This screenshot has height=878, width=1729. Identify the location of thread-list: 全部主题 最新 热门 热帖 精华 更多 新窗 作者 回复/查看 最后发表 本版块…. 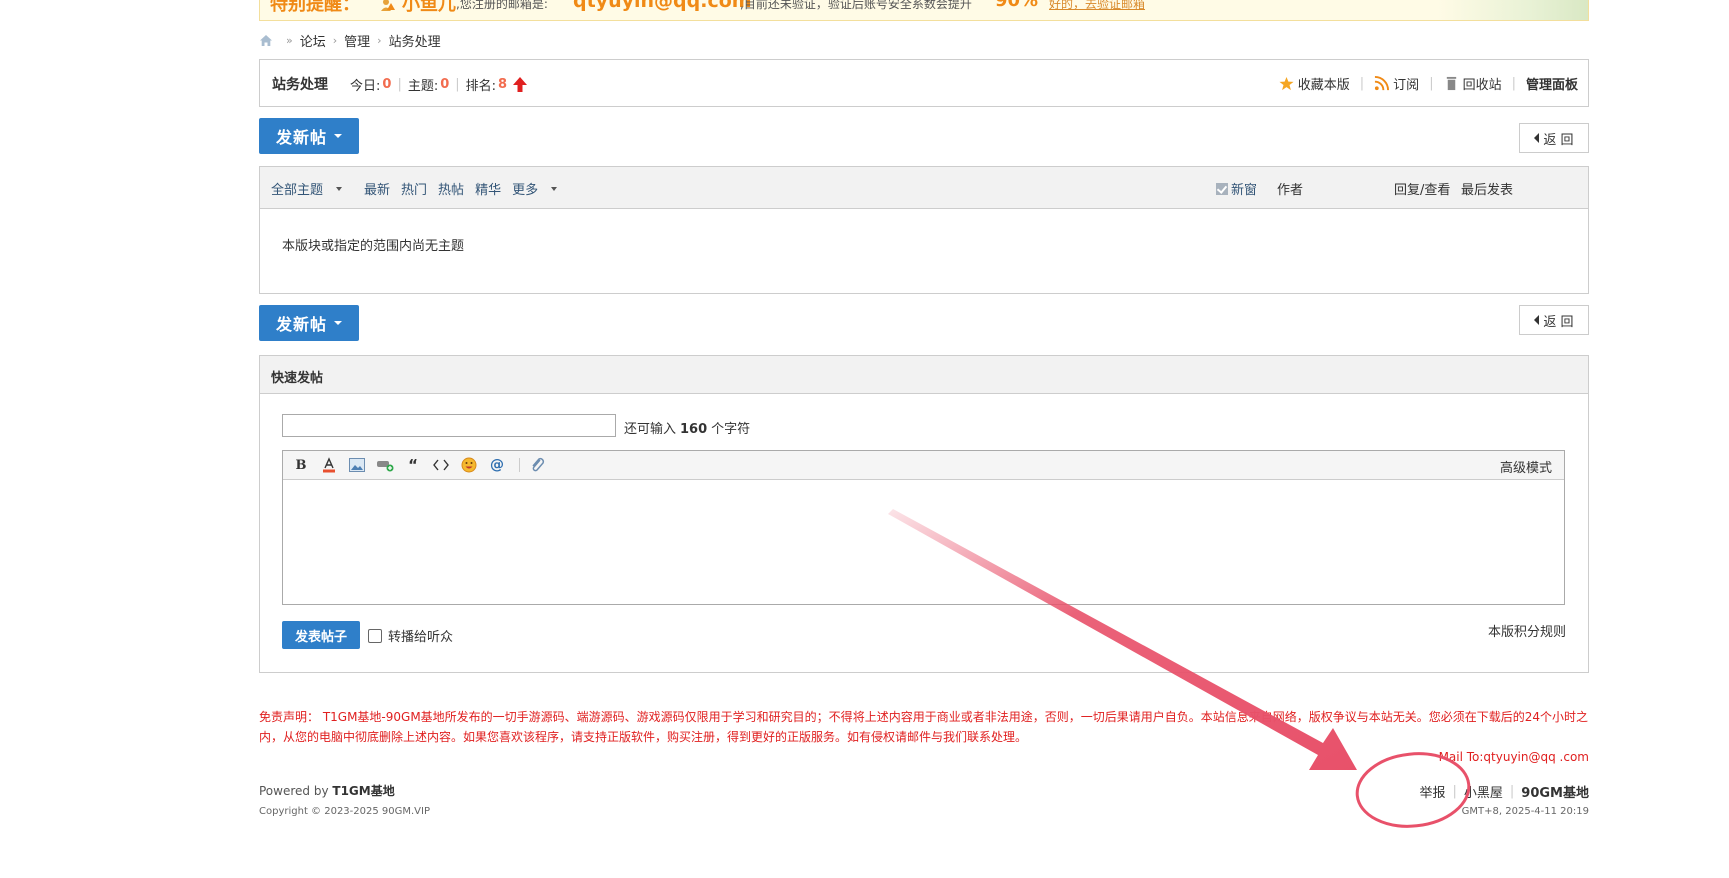
(924, 230).